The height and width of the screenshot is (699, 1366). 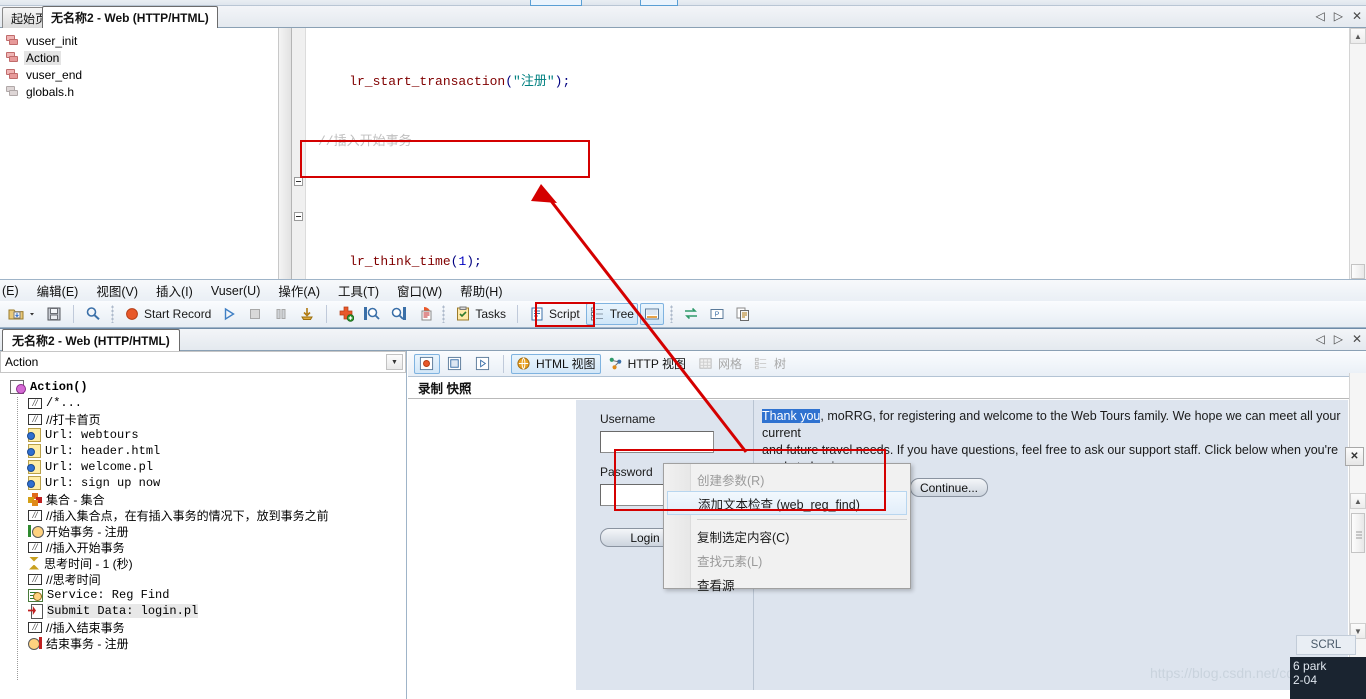 What do you see at coordinates (1358, 271) in the screenshot?
I see `scroll-thumb` at bounding box center [1358, 271].